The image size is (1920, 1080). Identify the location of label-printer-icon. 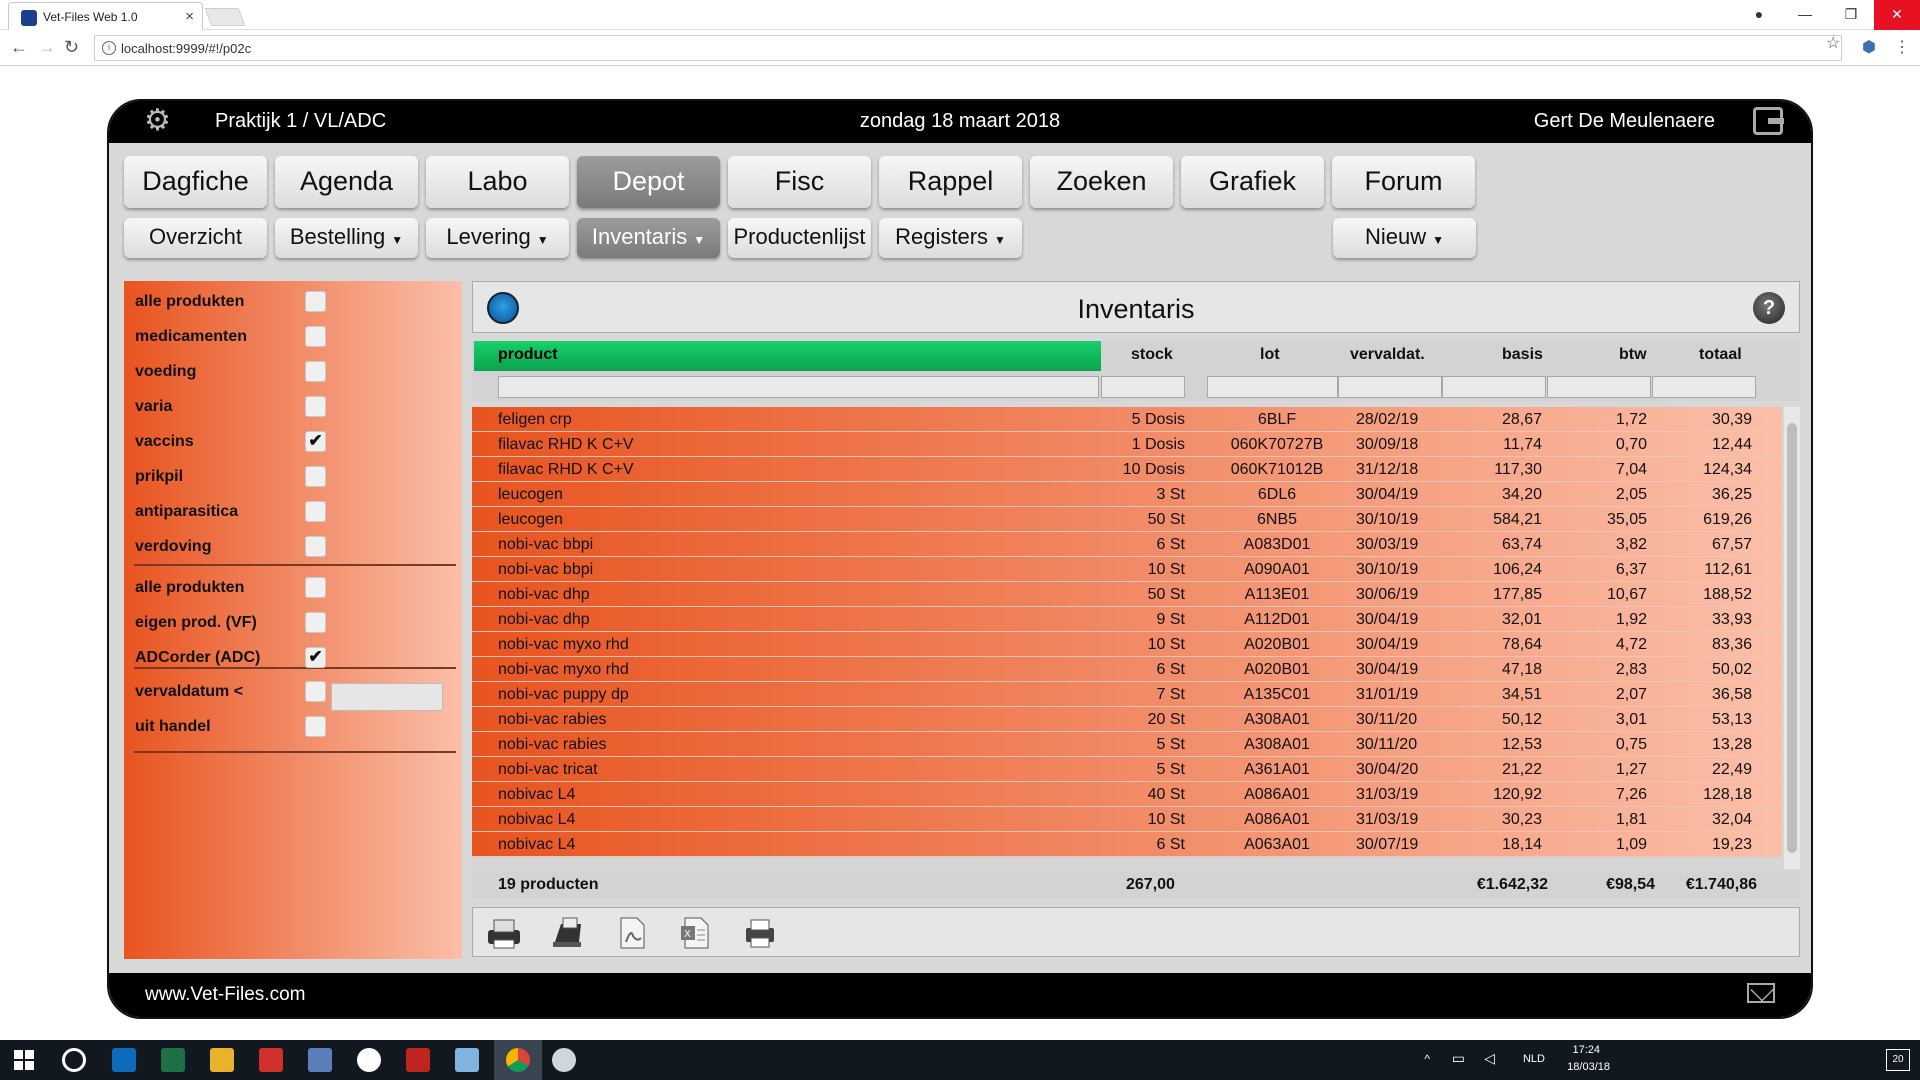
(760, 933).